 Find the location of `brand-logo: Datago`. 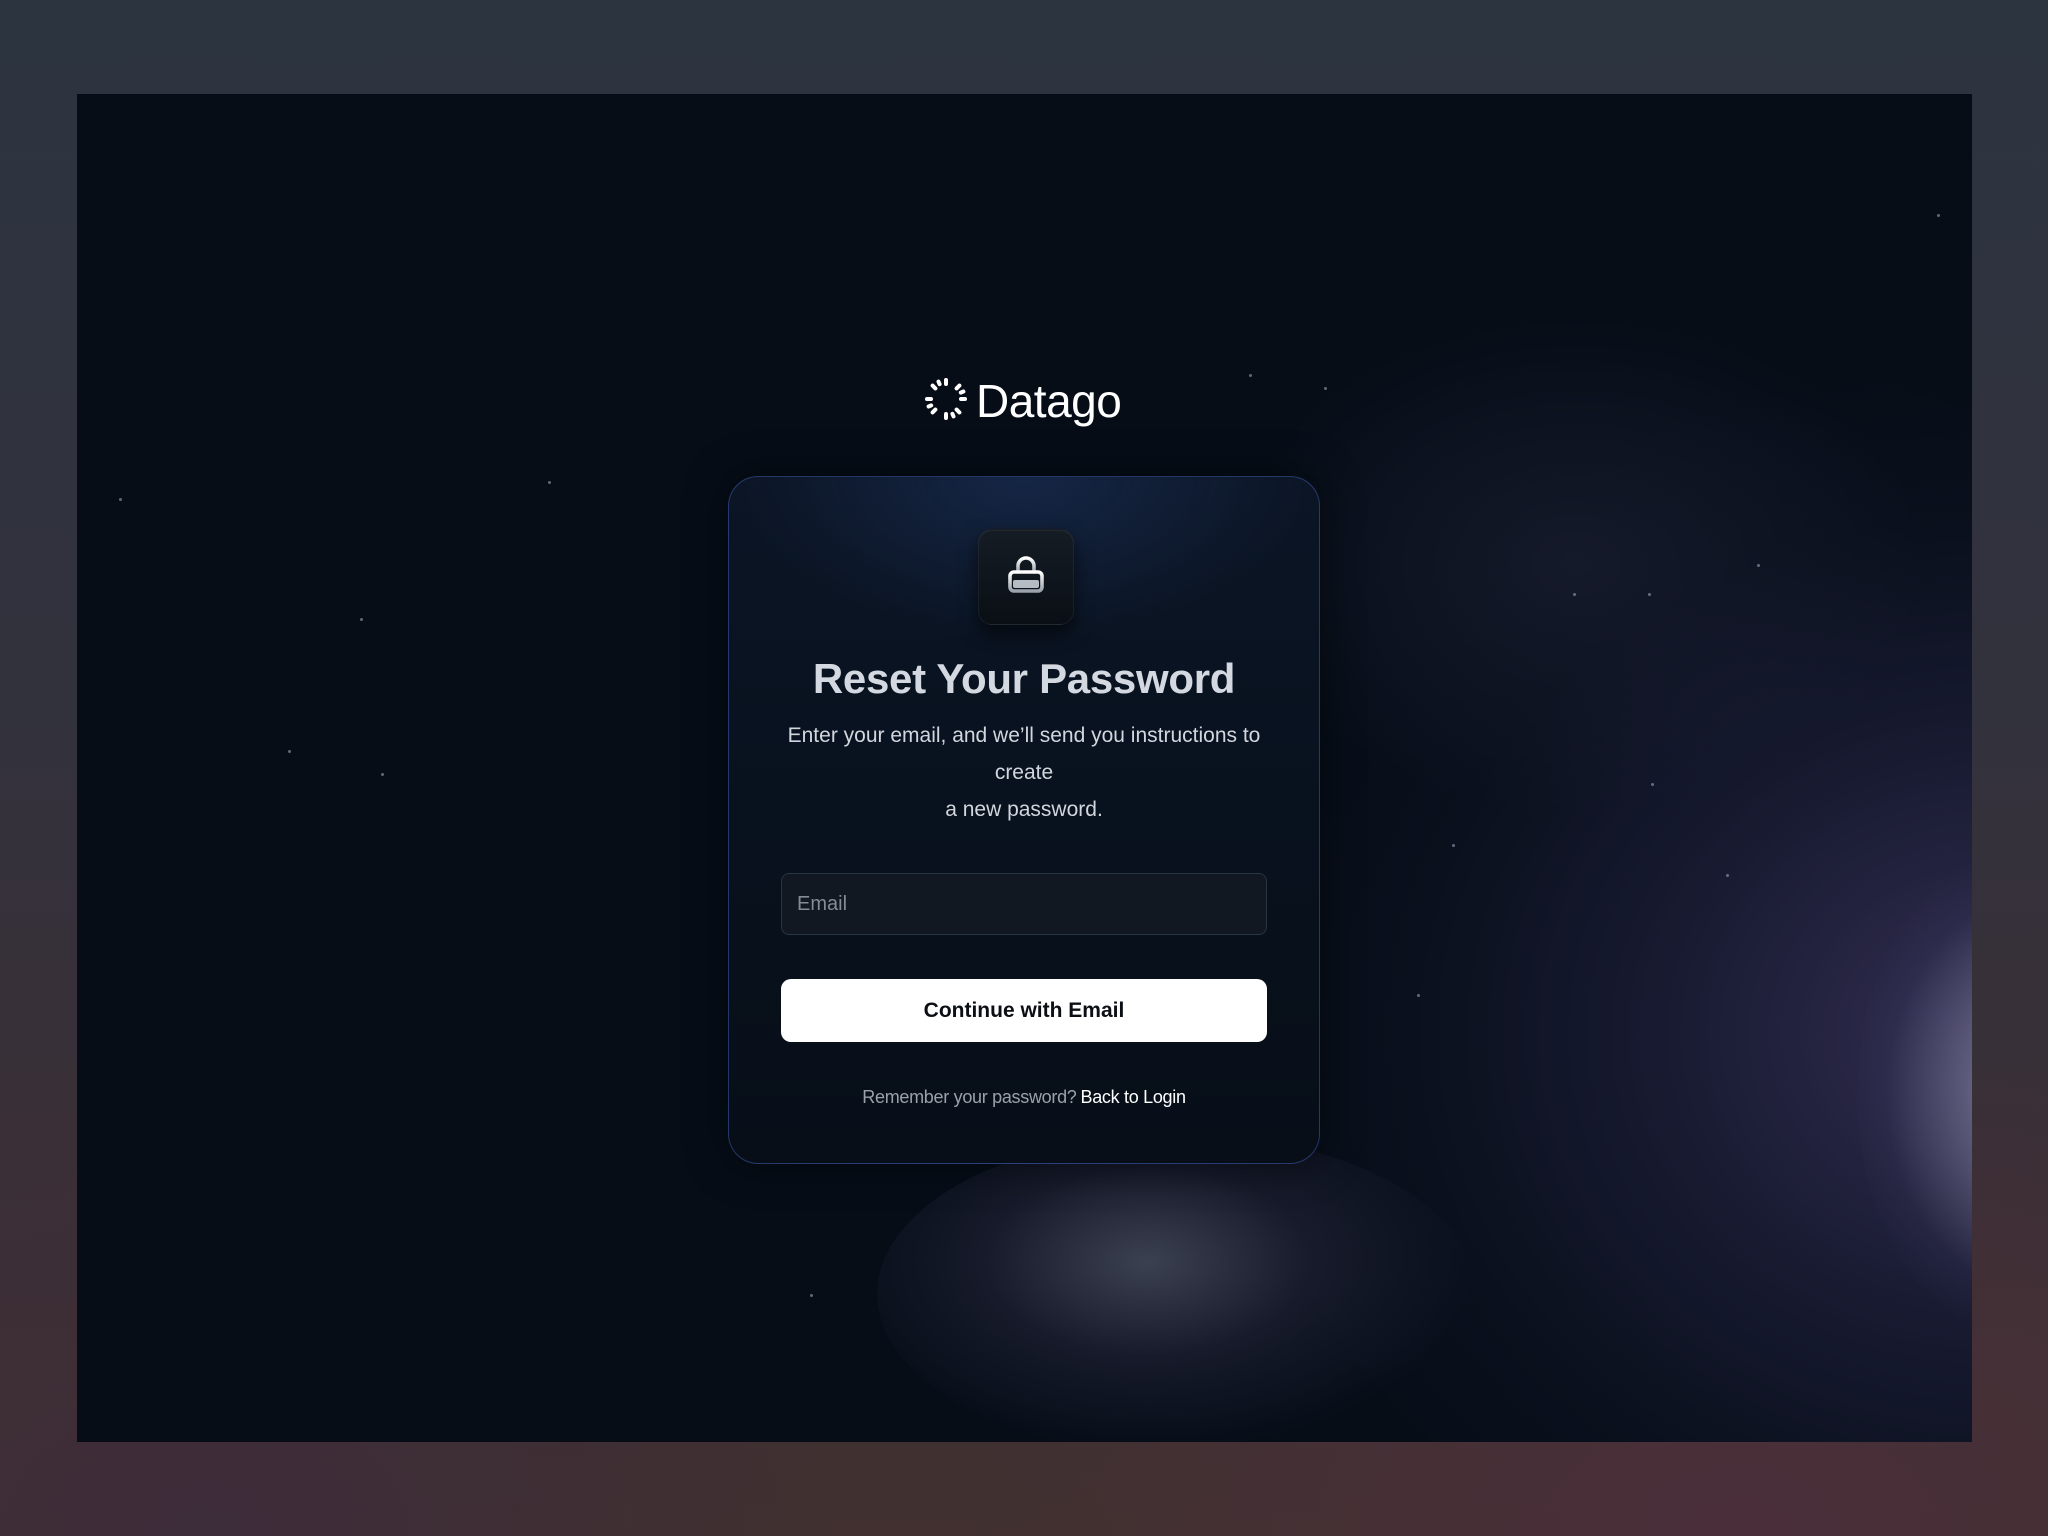

brand-logo: Datago is located at coordinates (1023, 401).